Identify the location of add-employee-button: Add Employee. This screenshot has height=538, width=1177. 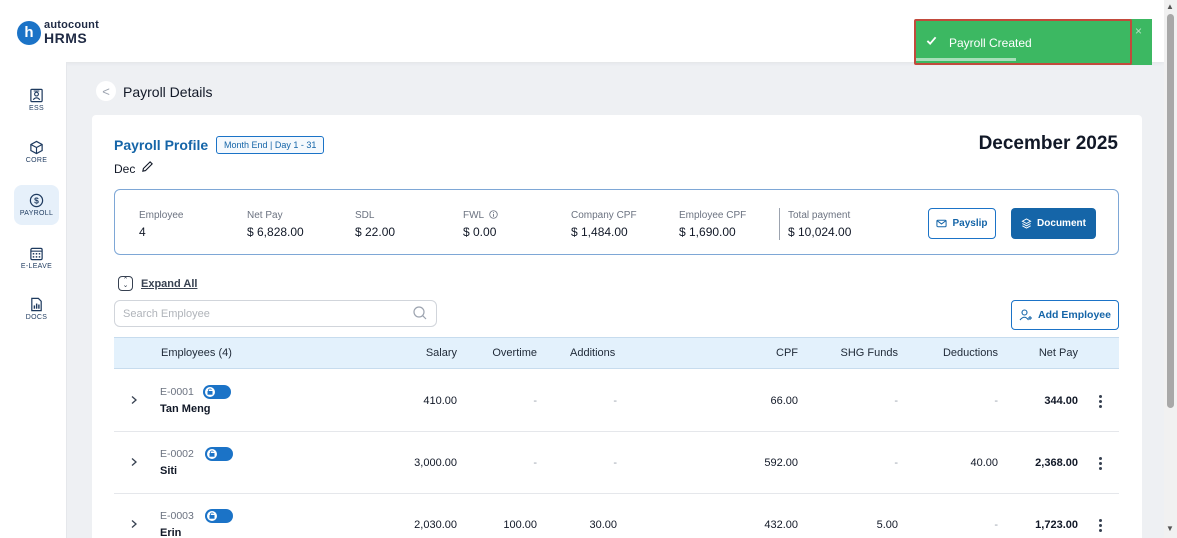
(1065, 315).